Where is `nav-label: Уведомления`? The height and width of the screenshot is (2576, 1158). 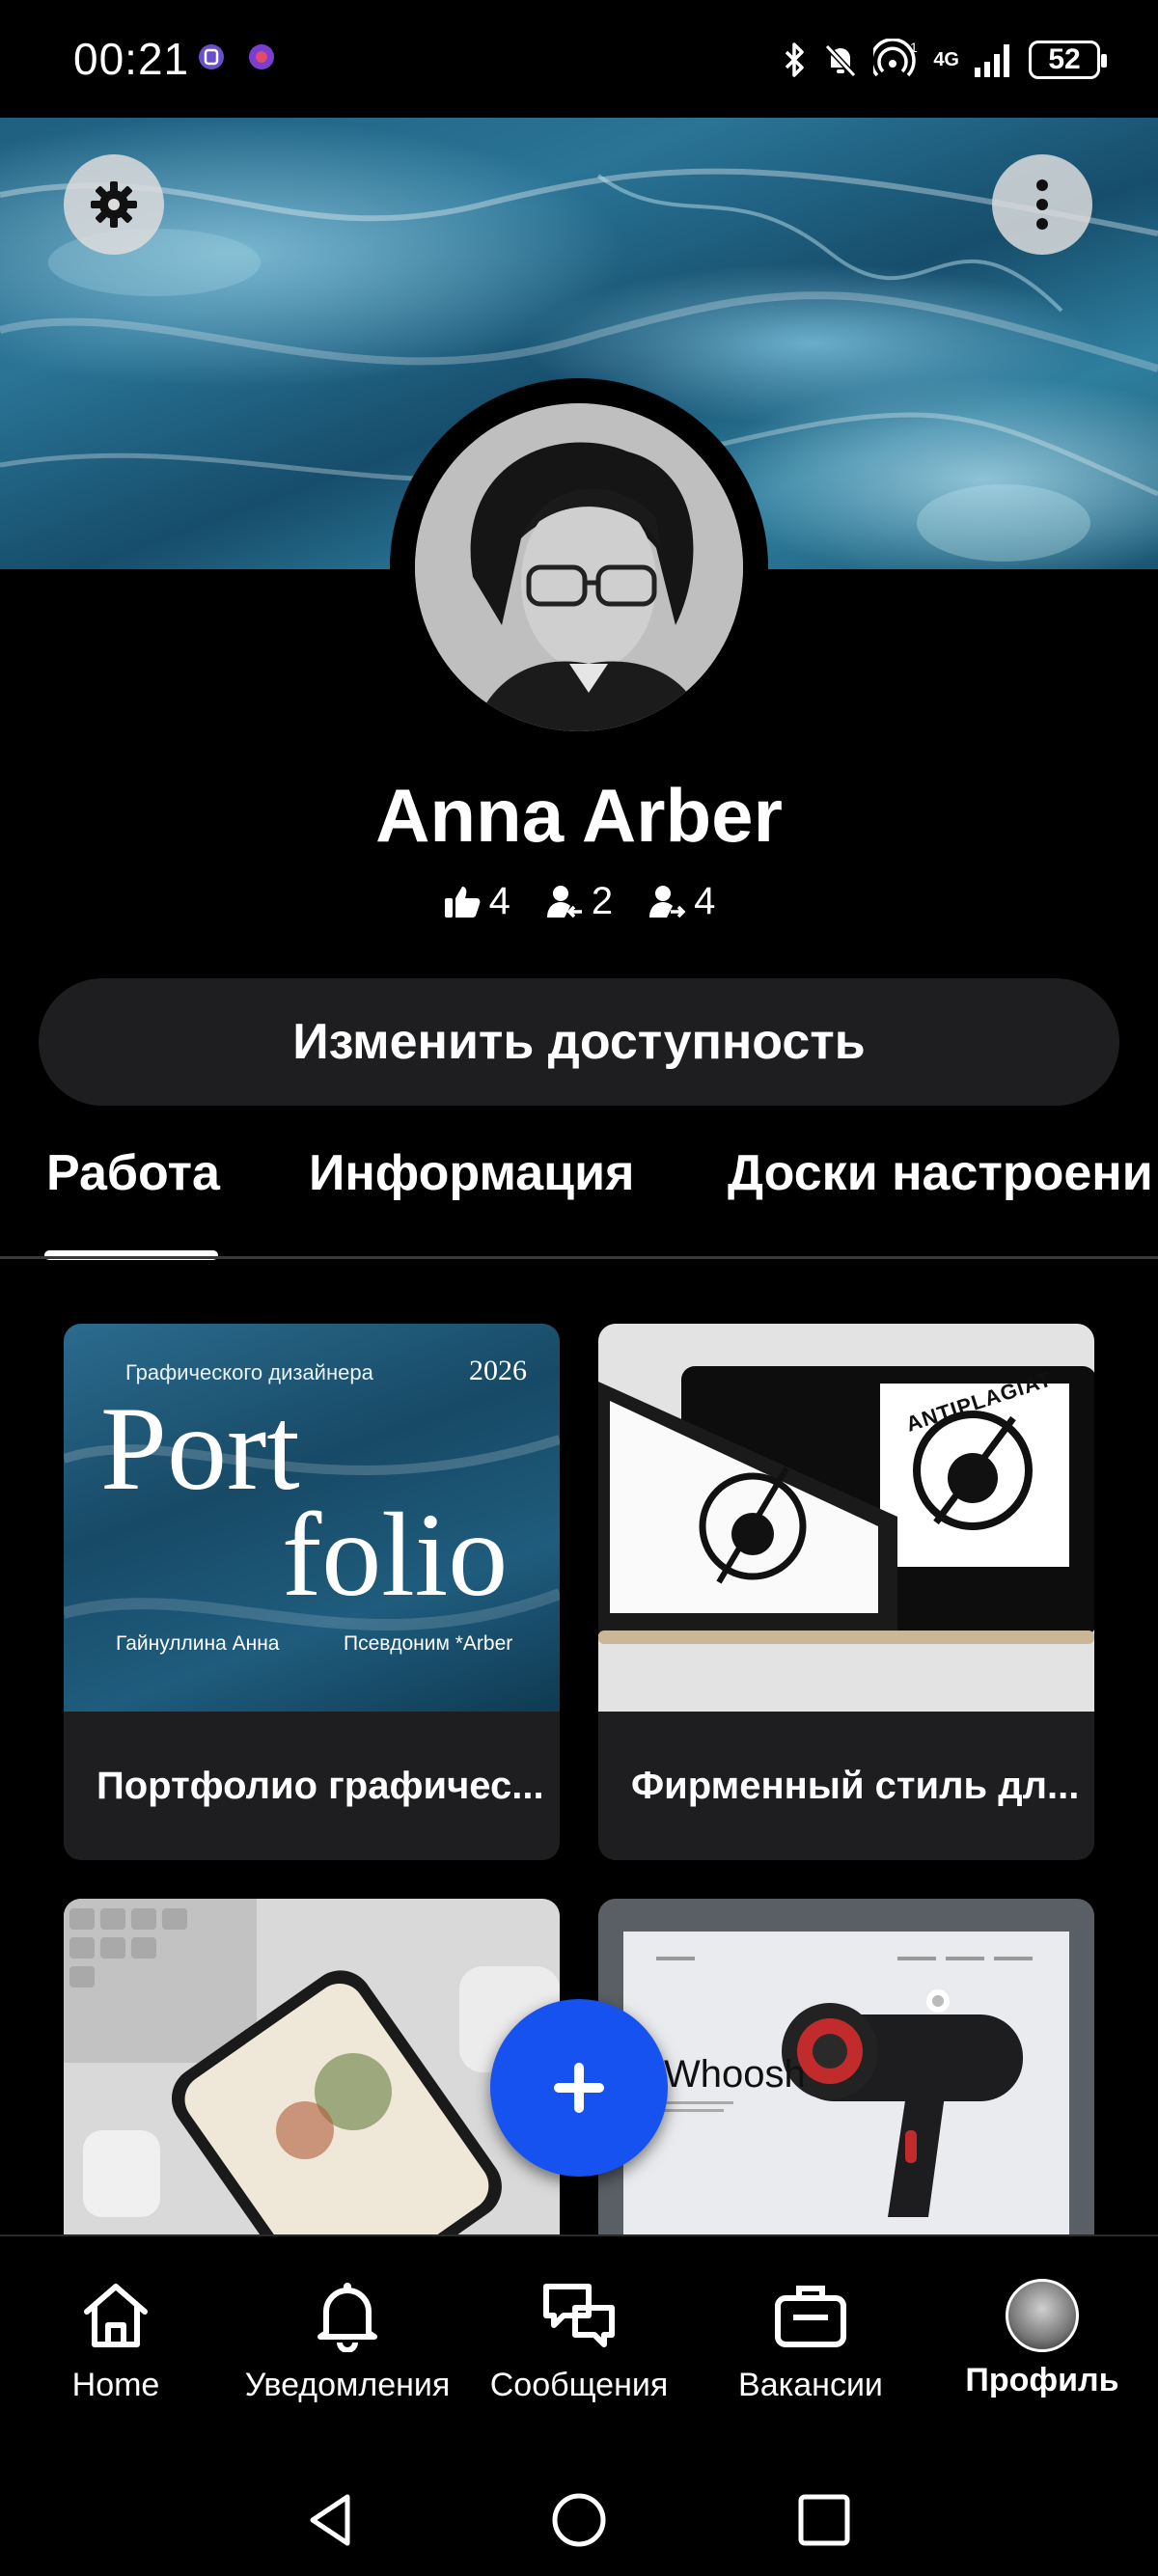
nav-label: Уведомления is located at coordinates (347, 2385).